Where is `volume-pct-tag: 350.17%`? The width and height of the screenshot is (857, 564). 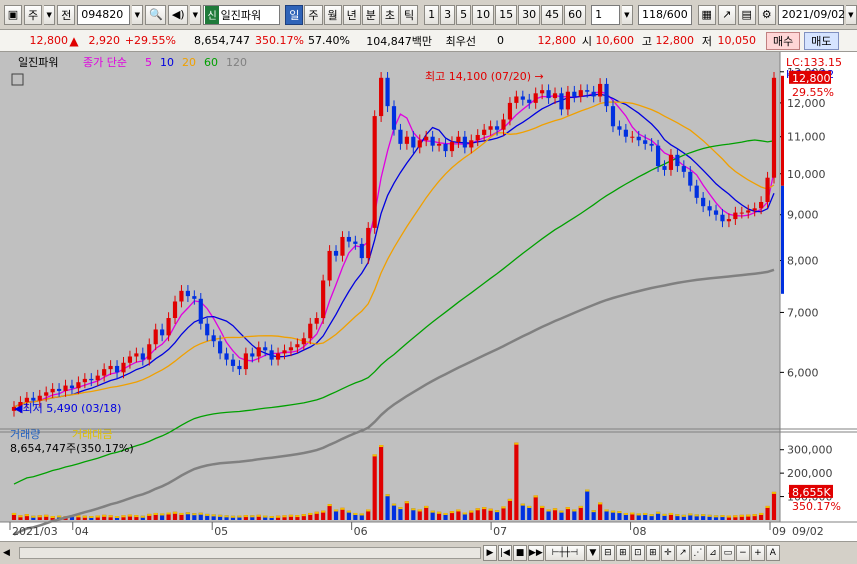 volume-pct-tag: 350.17% is located at coordinates (816, 506).